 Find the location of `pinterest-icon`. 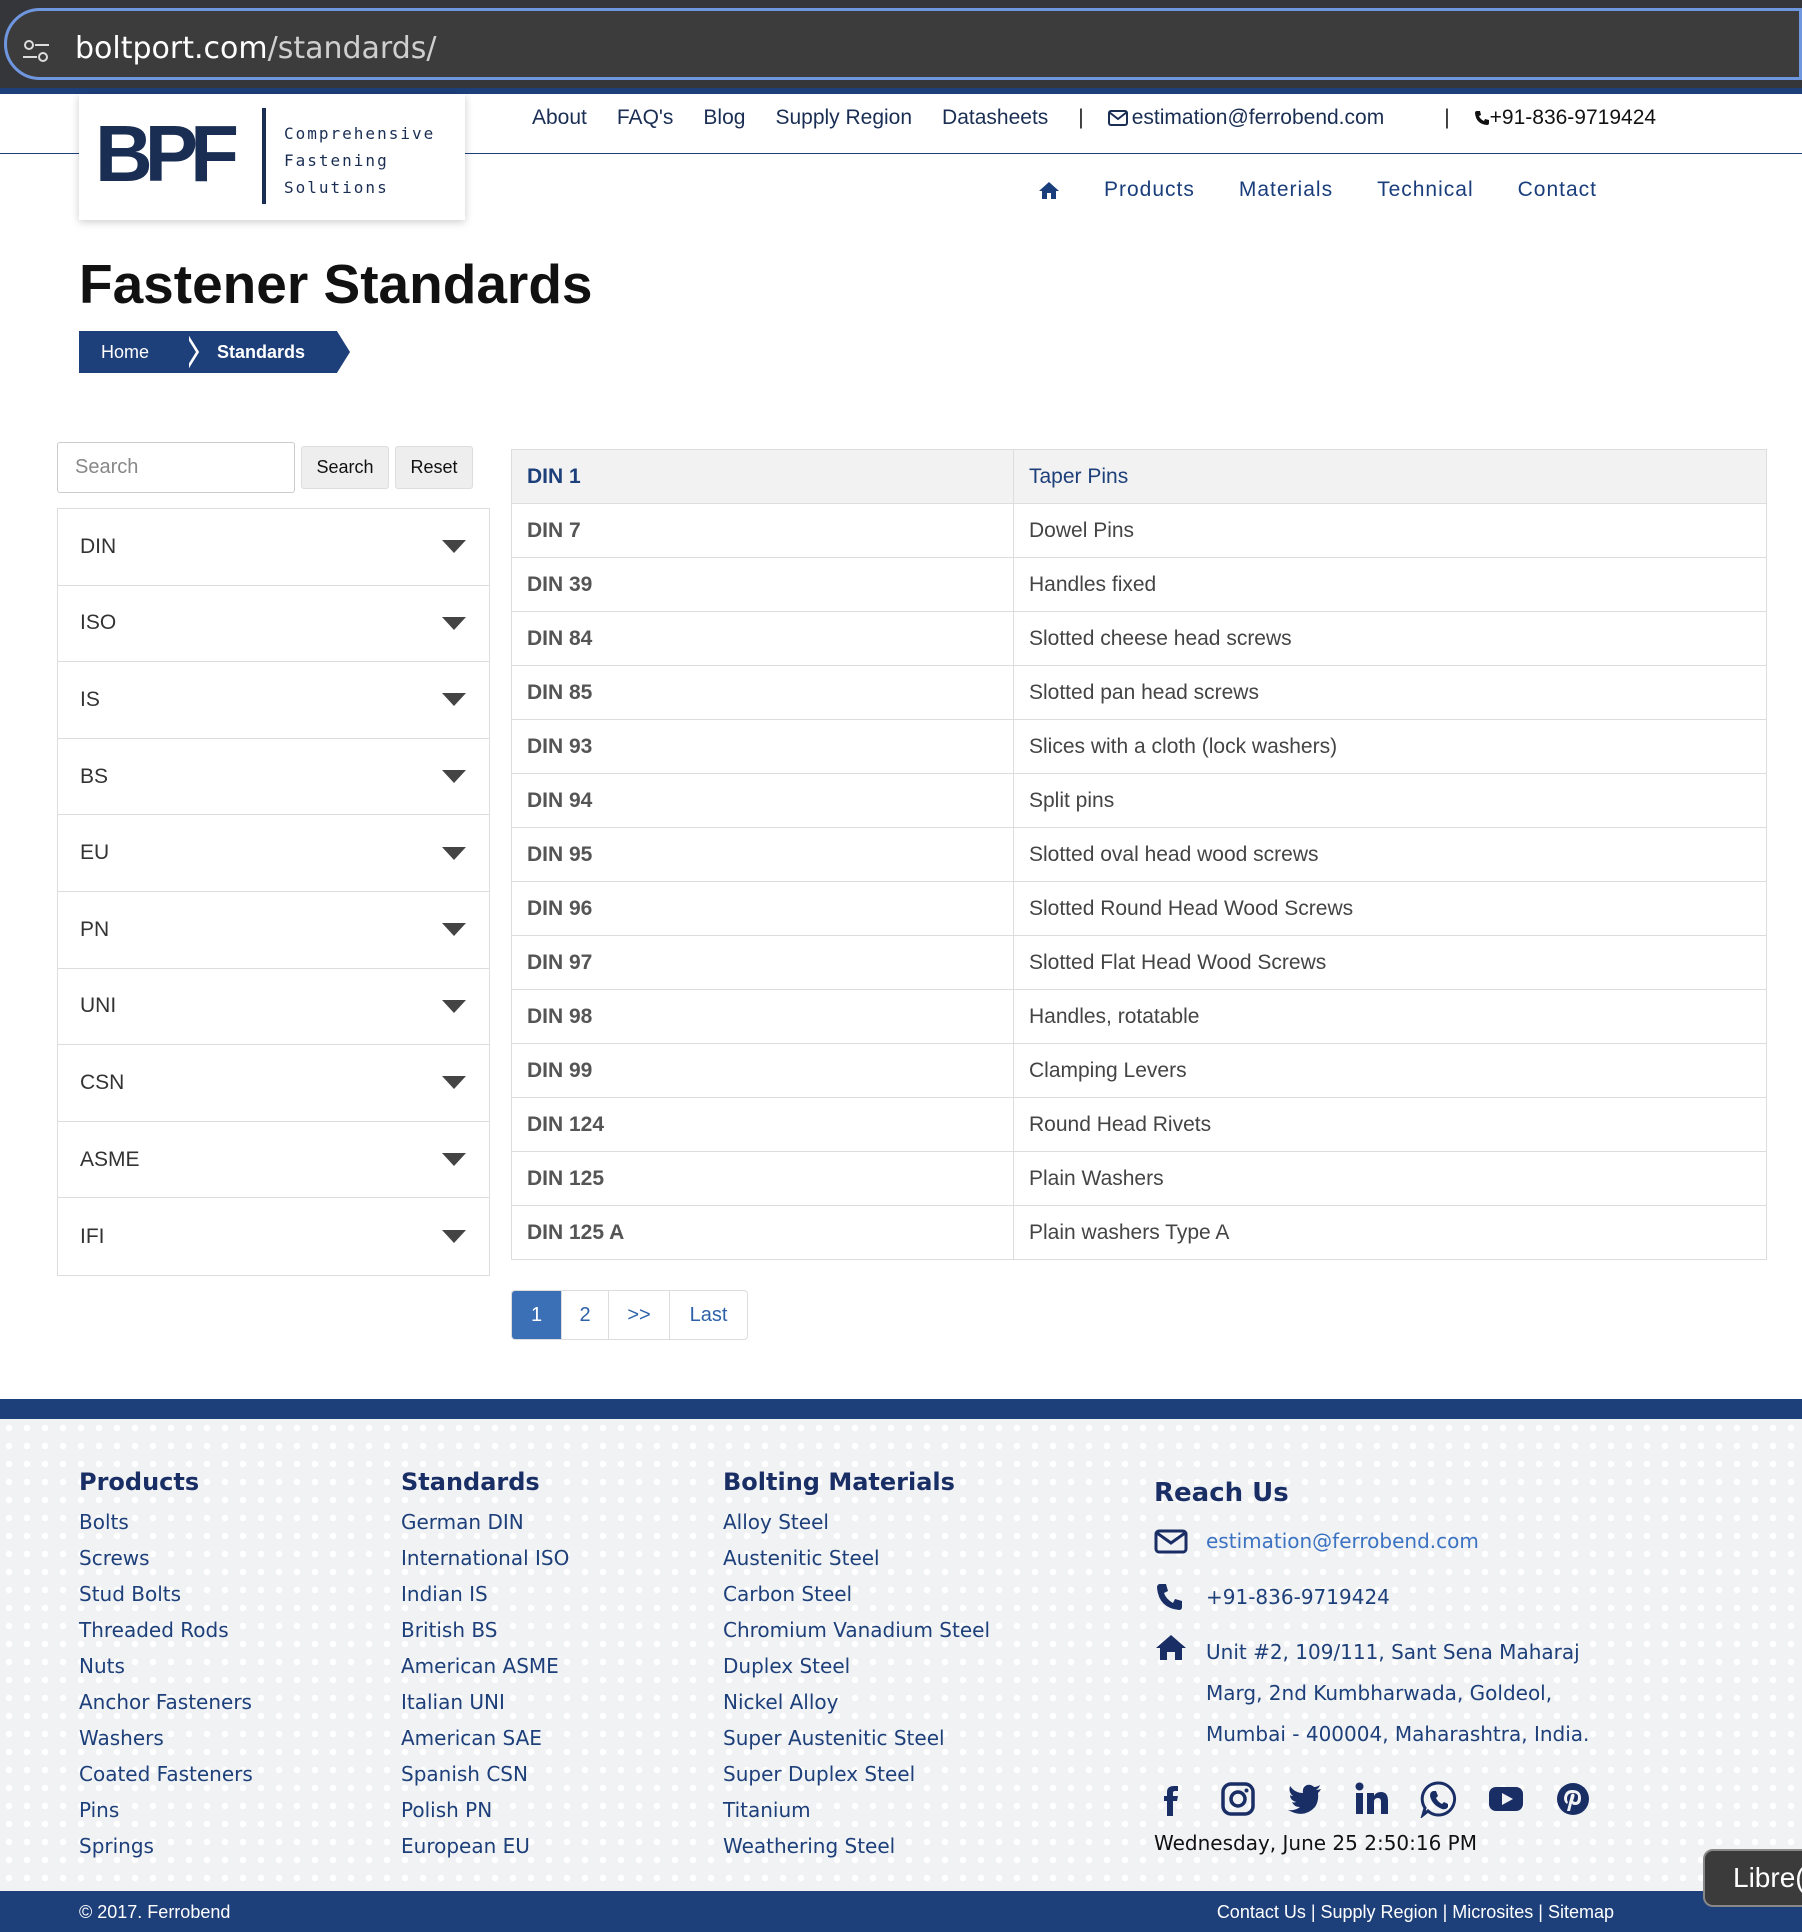

pinterest-icon is located at coordinates (1573, 1799).